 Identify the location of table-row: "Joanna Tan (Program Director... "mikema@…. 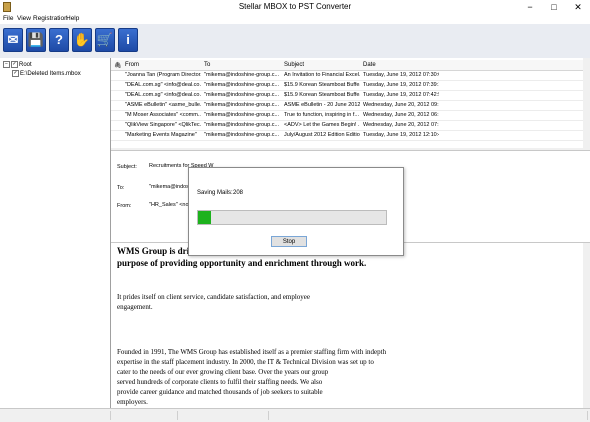
(347, 76).